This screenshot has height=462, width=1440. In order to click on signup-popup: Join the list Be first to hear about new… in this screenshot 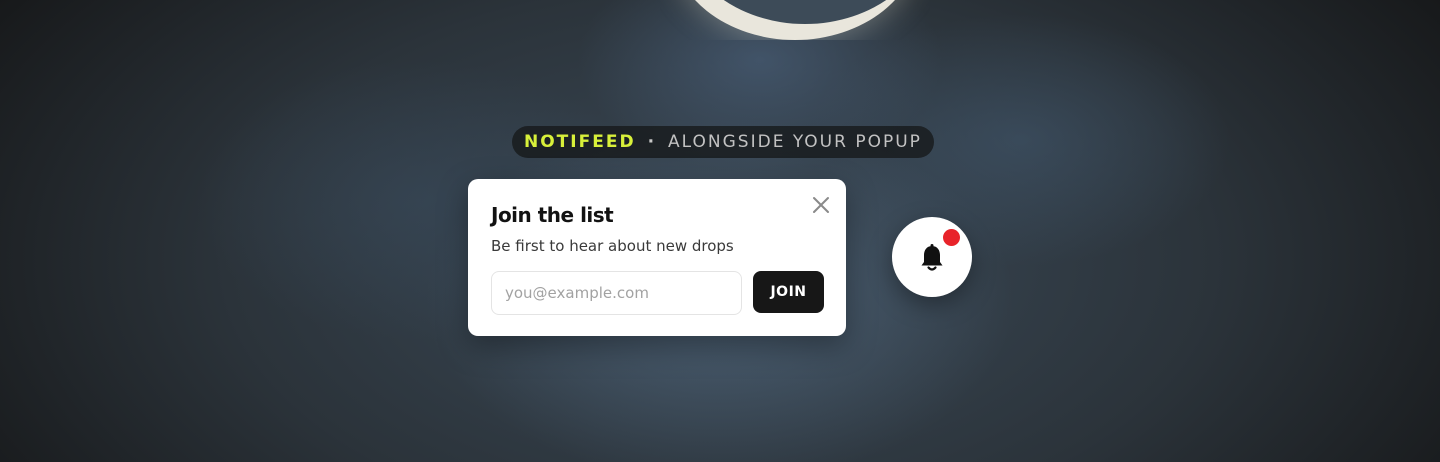, I will do `click(657, 257)`.